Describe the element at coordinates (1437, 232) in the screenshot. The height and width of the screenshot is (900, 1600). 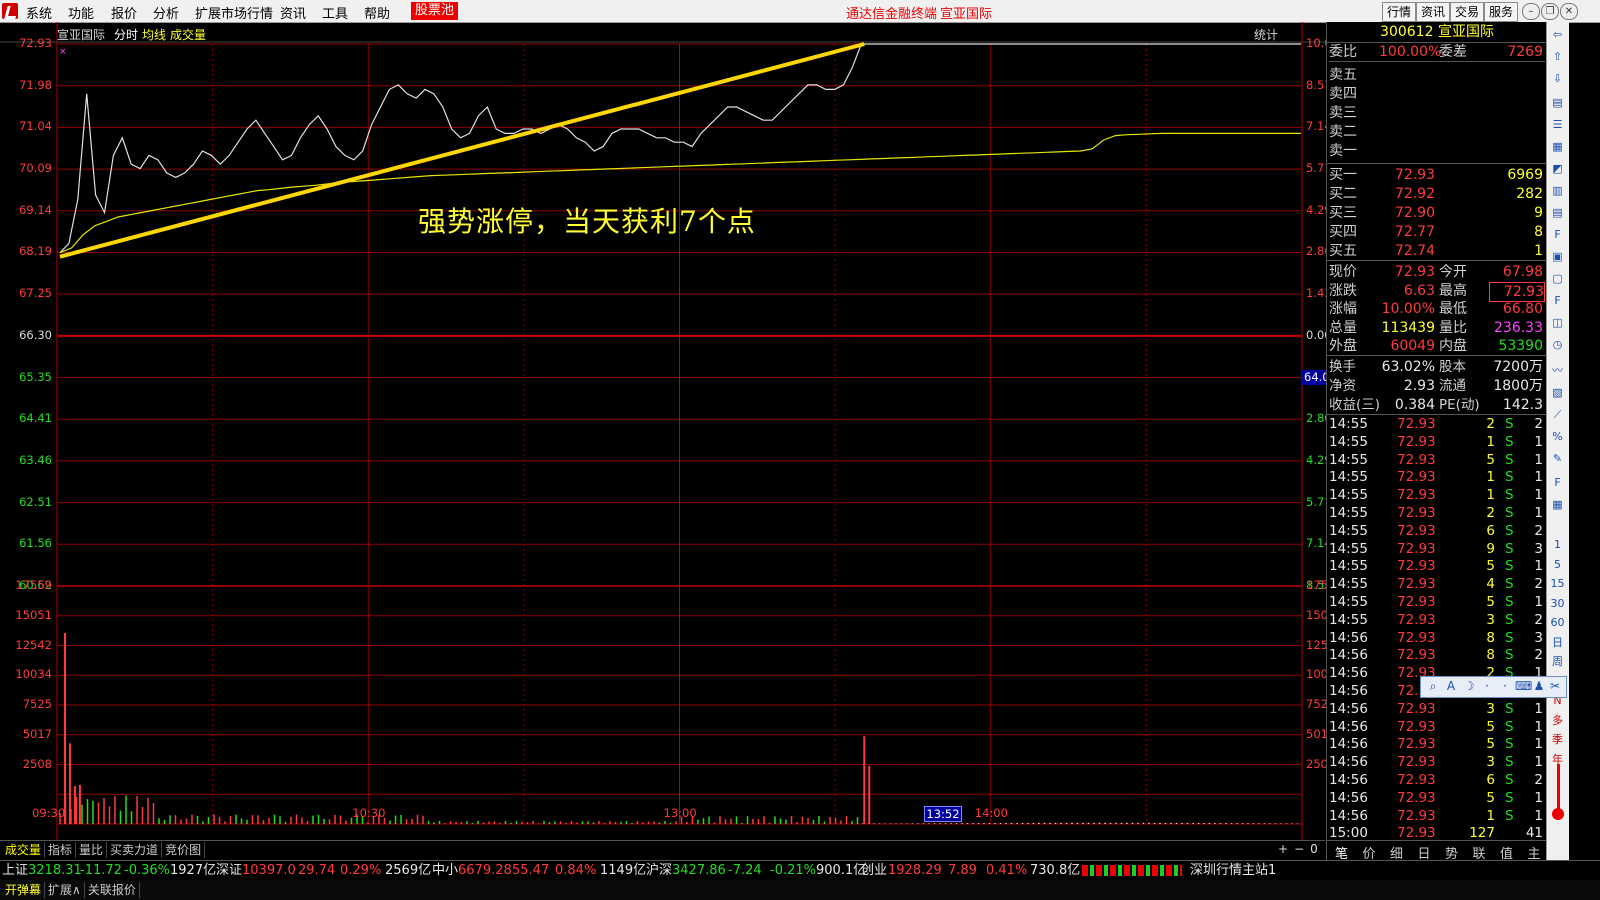
I see `bid-row: 买四 72.77 8` at that location.